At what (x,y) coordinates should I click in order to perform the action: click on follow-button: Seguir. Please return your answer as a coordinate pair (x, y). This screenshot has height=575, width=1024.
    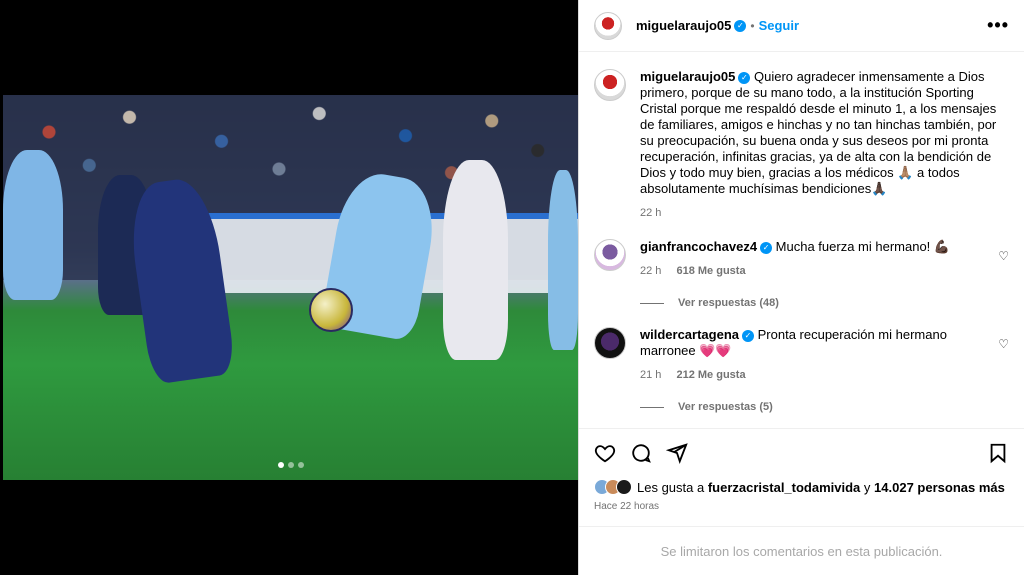
    Looking at the image, I should click on (779, 25).